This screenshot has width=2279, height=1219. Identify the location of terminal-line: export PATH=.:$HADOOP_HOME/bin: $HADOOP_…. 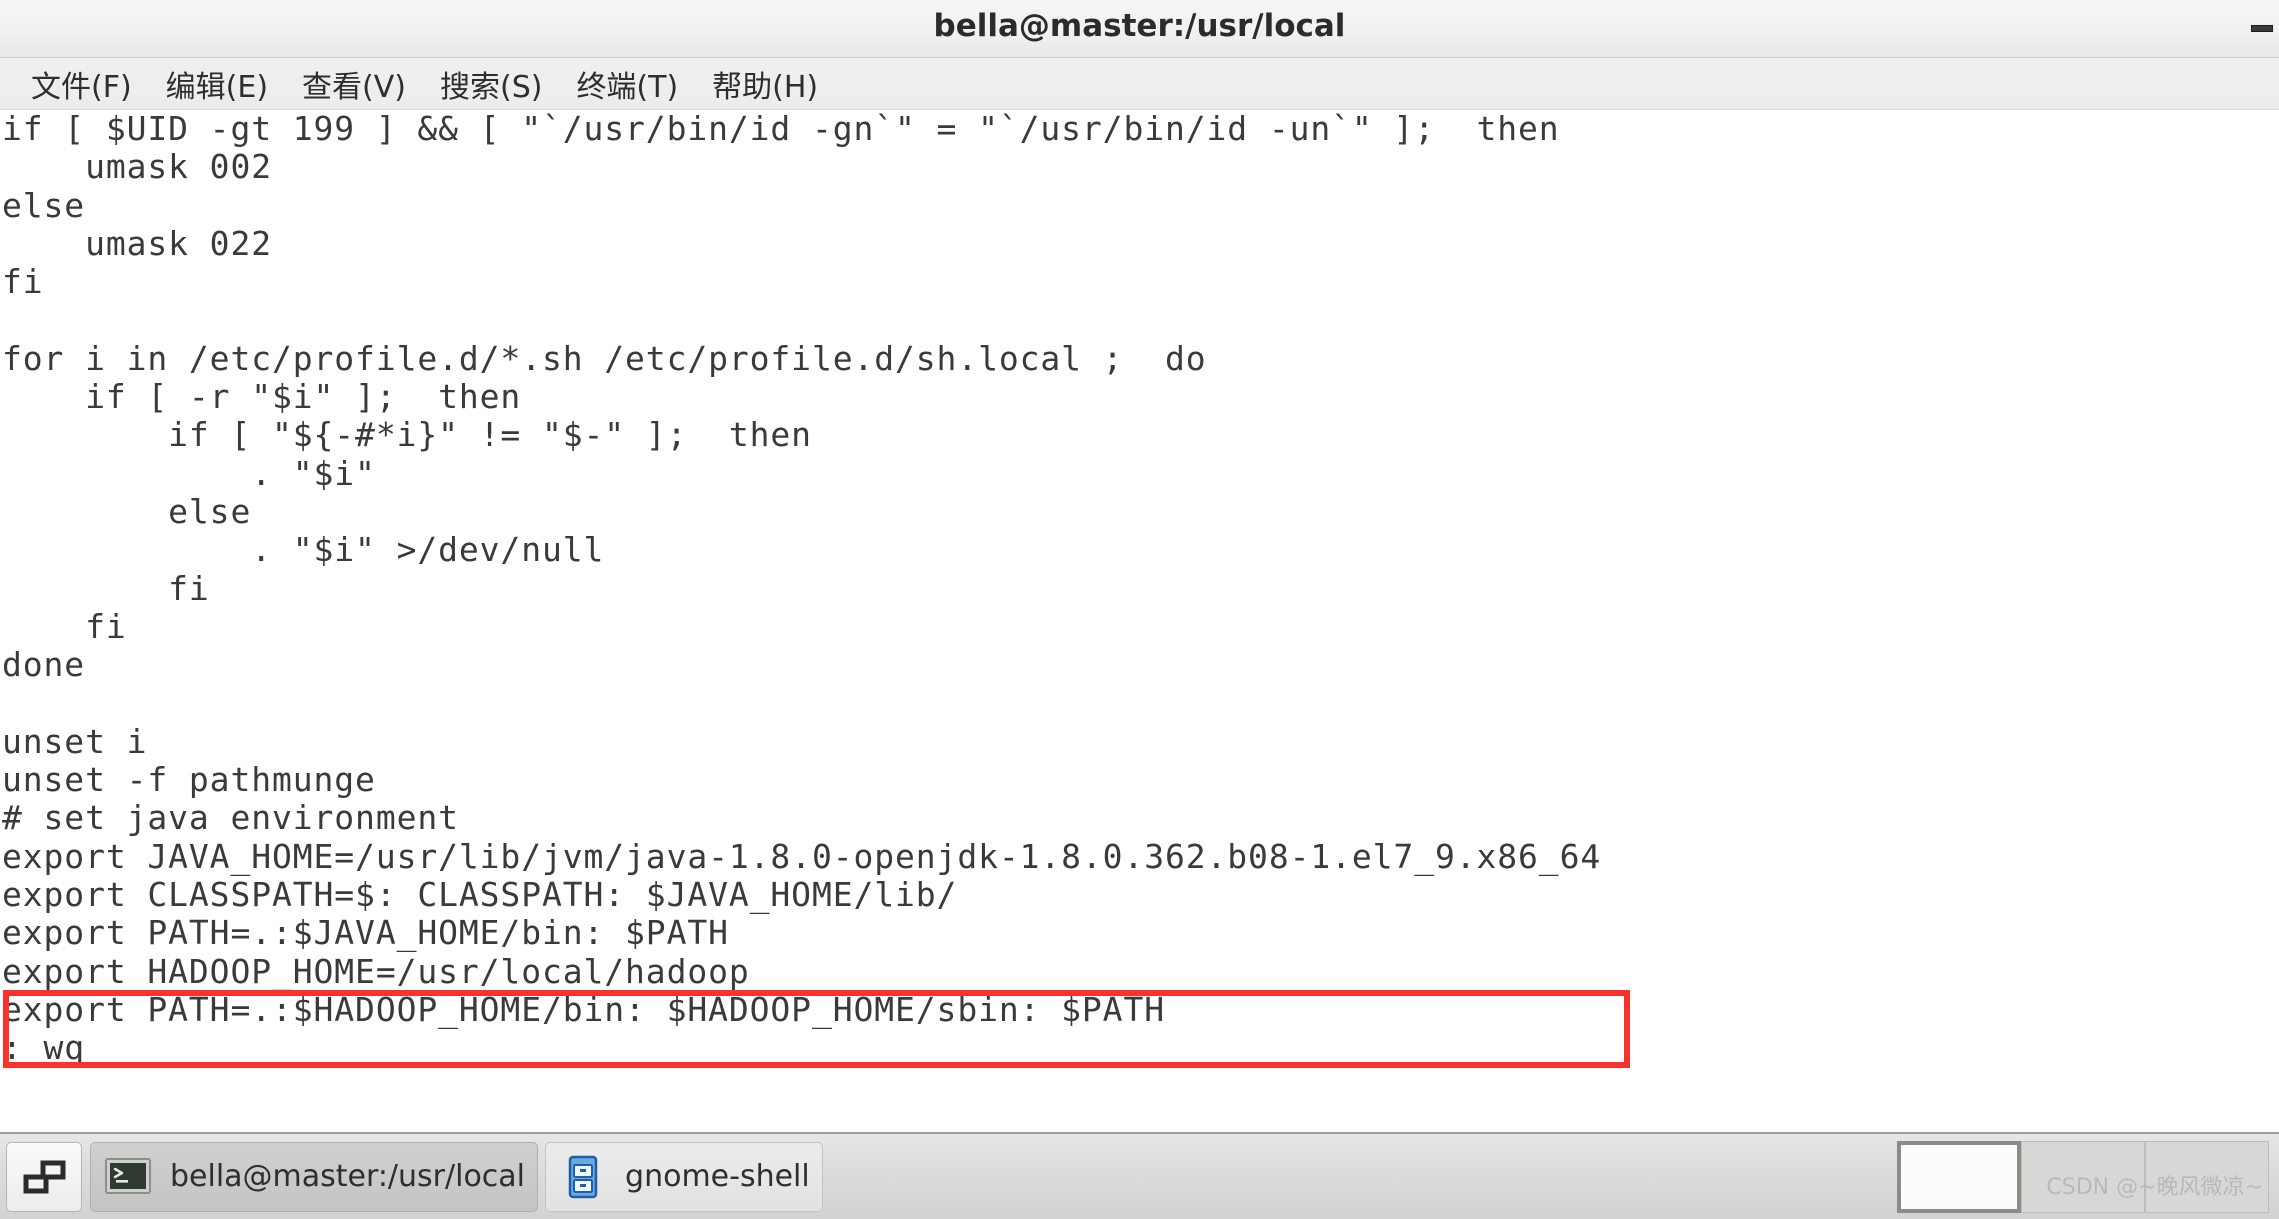
(583, 1009).